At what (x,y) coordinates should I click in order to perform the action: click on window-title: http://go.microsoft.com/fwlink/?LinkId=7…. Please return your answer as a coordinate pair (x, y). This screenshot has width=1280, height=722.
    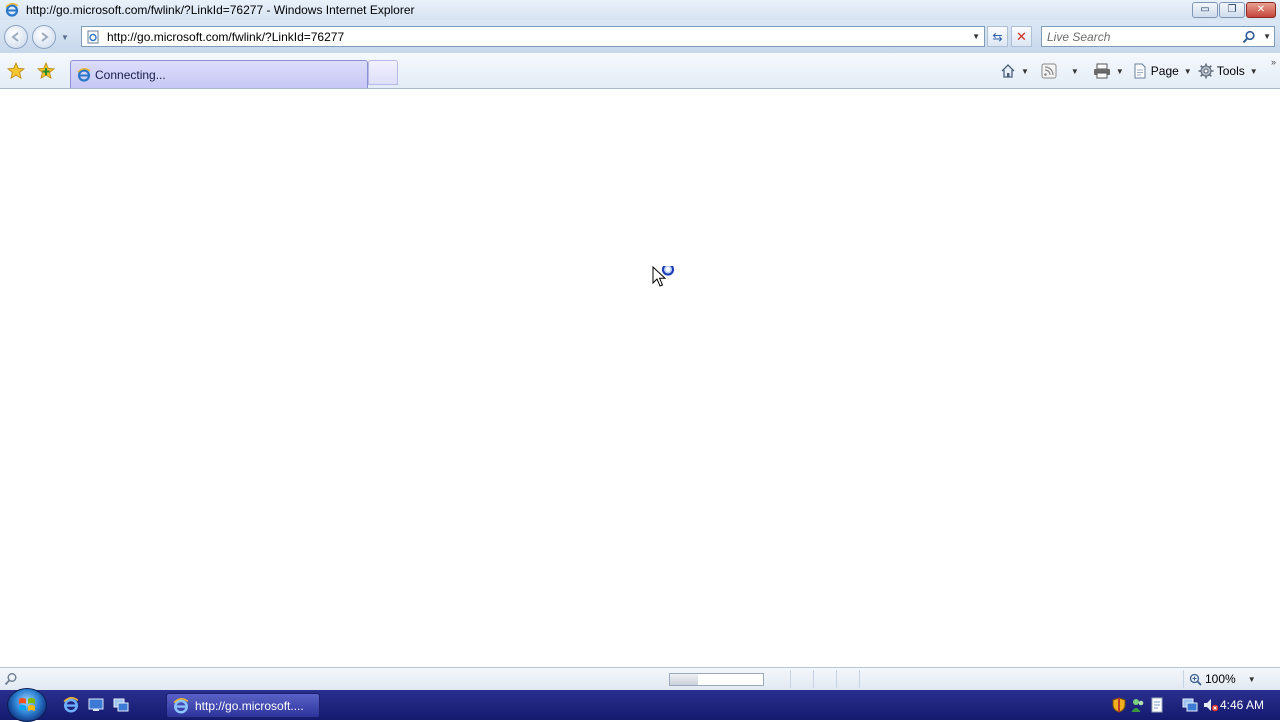
    Looking at the image, I should click on (220, 10).